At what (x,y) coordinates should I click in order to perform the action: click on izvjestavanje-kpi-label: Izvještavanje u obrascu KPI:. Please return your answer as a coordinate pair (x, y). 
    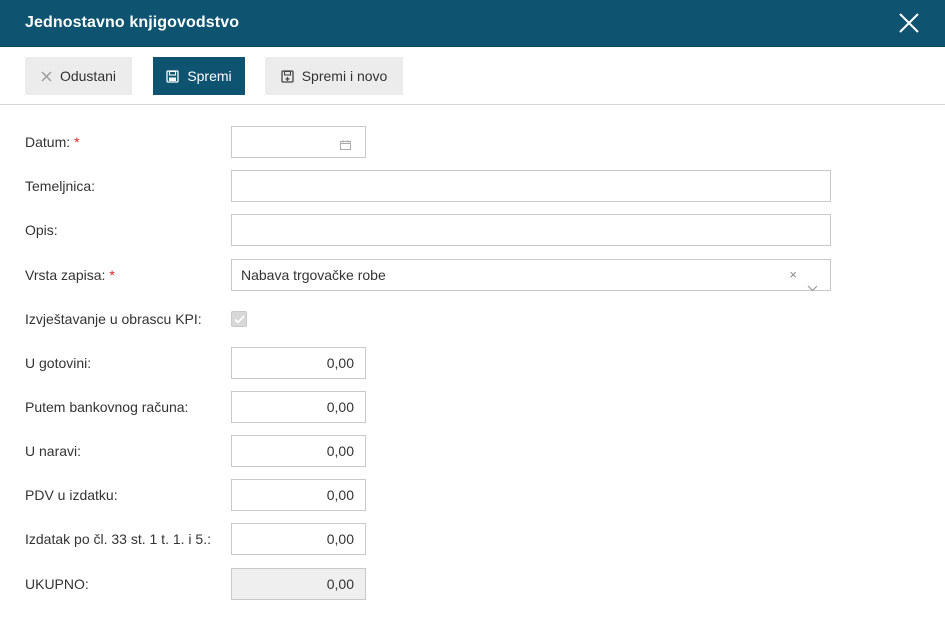
    Looking at the image, I should click on (113, 319).